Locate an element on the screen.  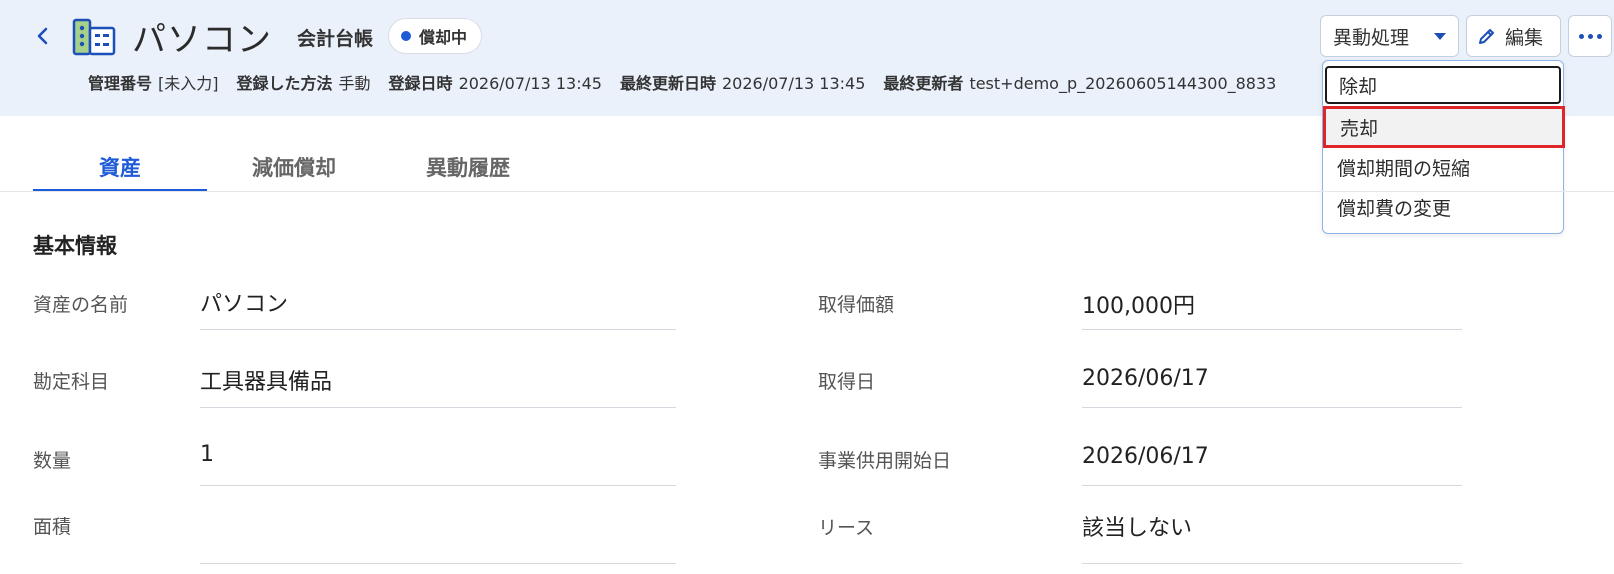
chevron-left-icon is located at coordinates (42, 36).